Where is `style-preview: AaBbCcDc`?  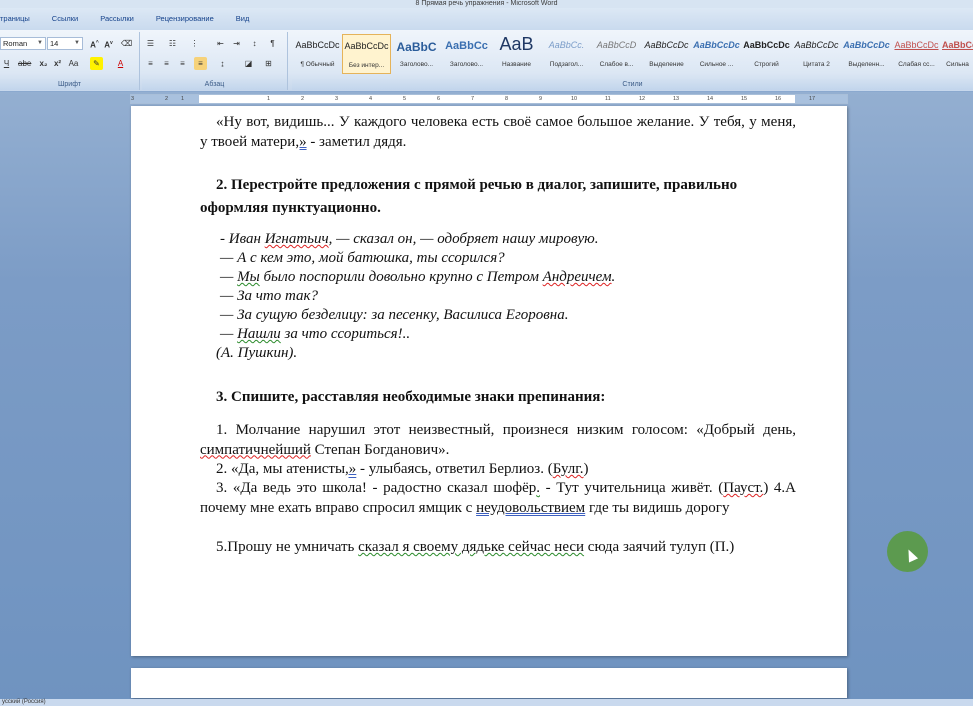
style-preview: AaBbCcDc is located at coordinates (816, 45).